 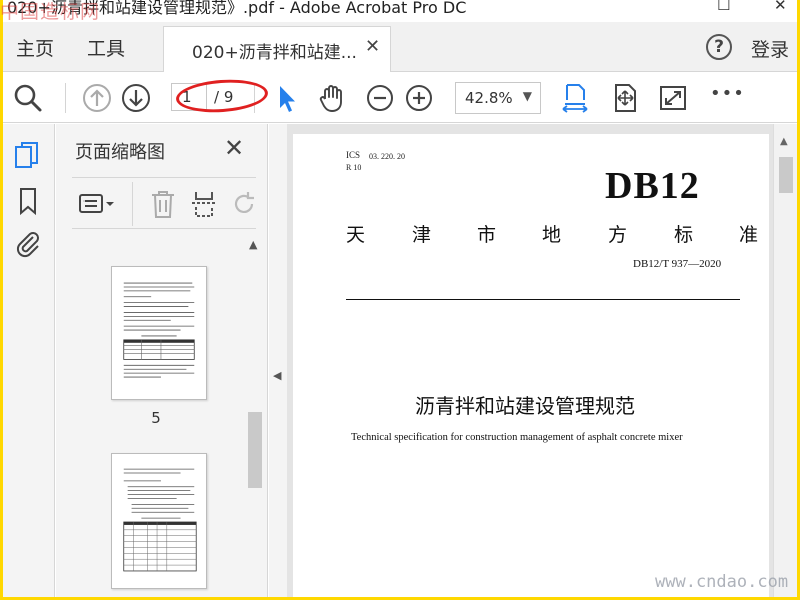 What do you see at coordinates (400, 98) in the screenshot?
I see `toolbar: 1 / 9 42.8% ▼ •••` at bounding box center [400, 98].